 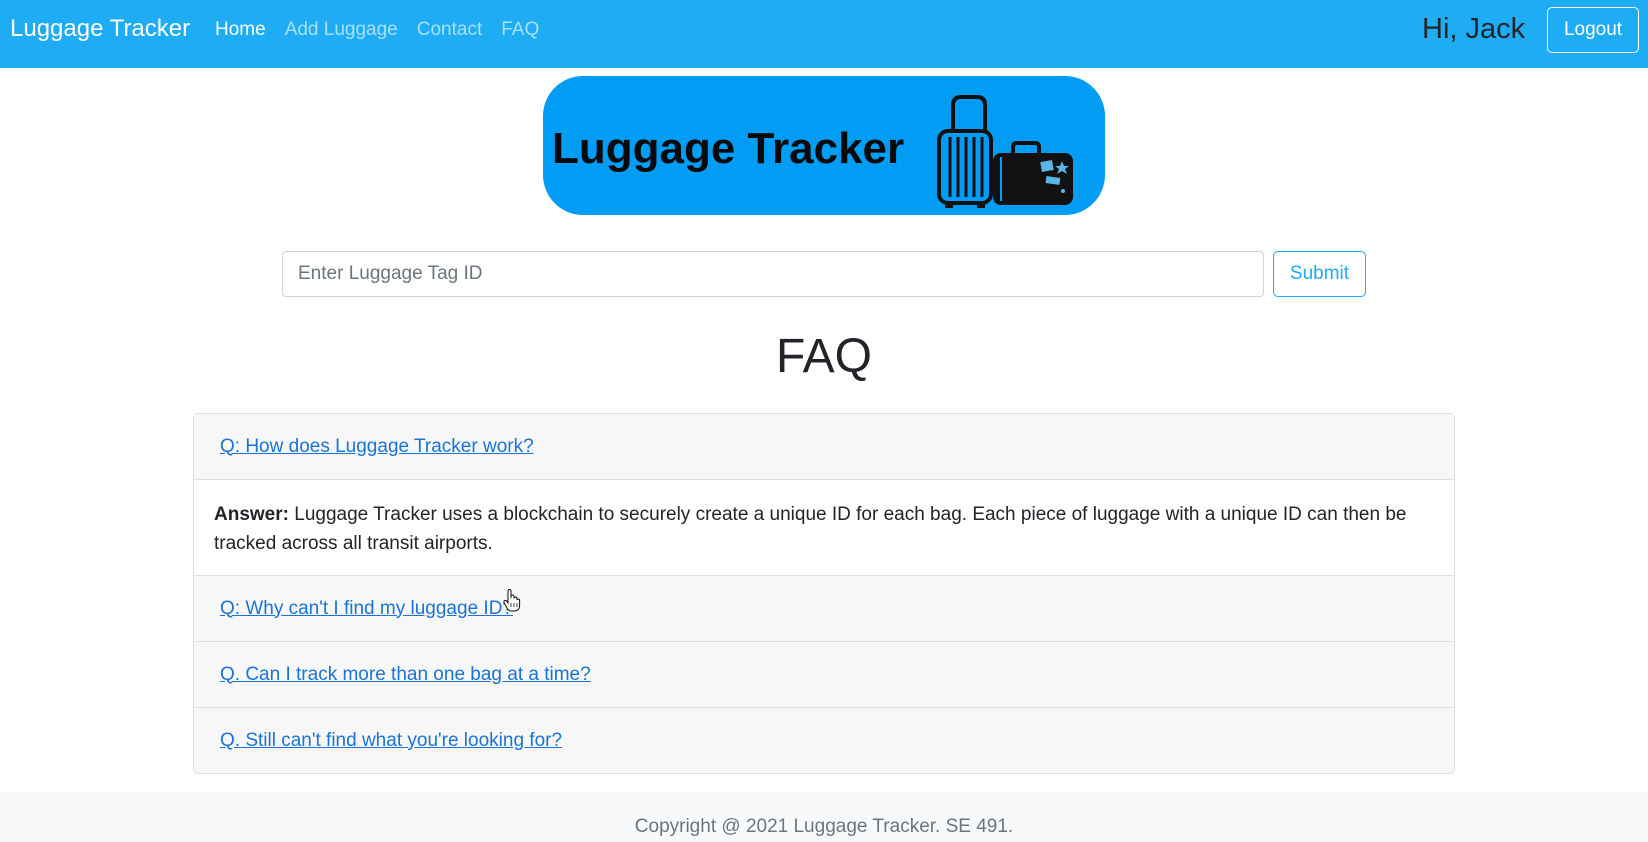 What do you see at coordinates (1474, 29) in the screenshot?
I see `user-greeting: Hi, Jack` at bounding box center [1474, 29].